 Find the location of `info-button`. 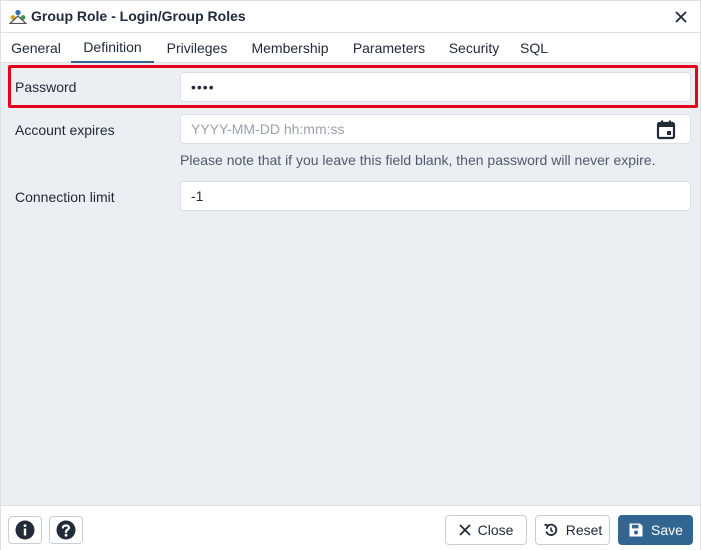

info-button is located at coordinates (25, 530).